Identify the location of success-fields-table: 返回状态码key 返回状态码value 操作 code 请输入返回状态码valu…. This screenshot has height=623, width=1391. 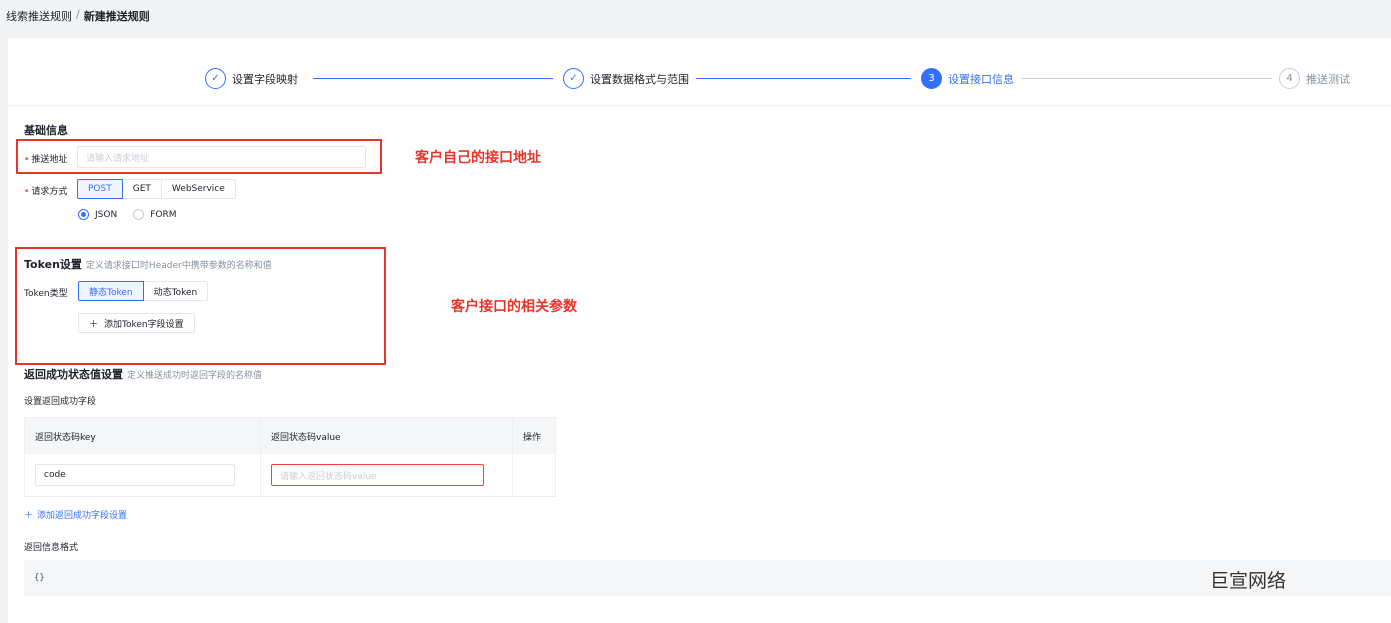
(290, 457).